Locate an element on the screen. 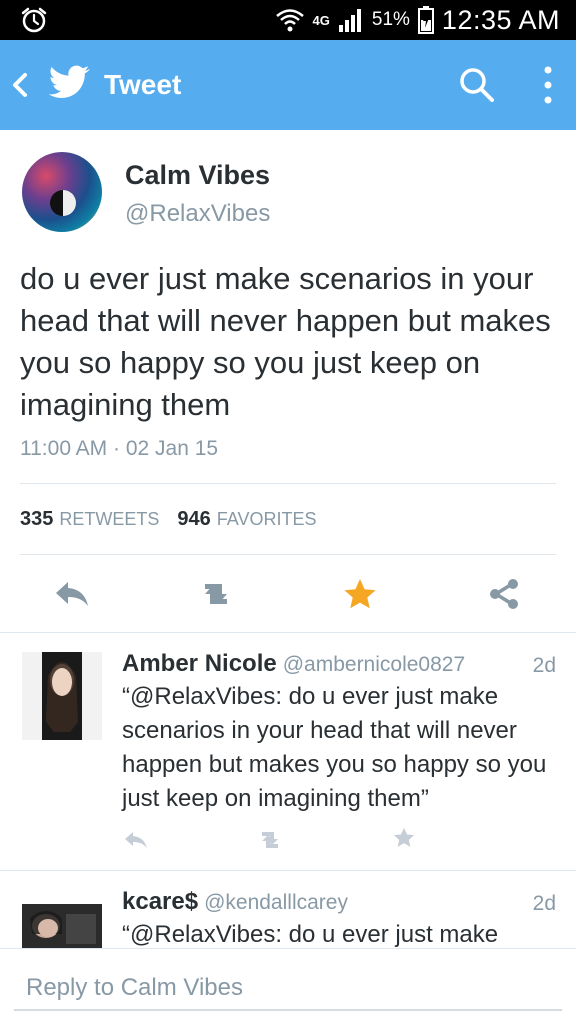 This screenshot has height=1024, width=576. favorites-stat: 946 FAVORITES is located at coordinates (246, 519).